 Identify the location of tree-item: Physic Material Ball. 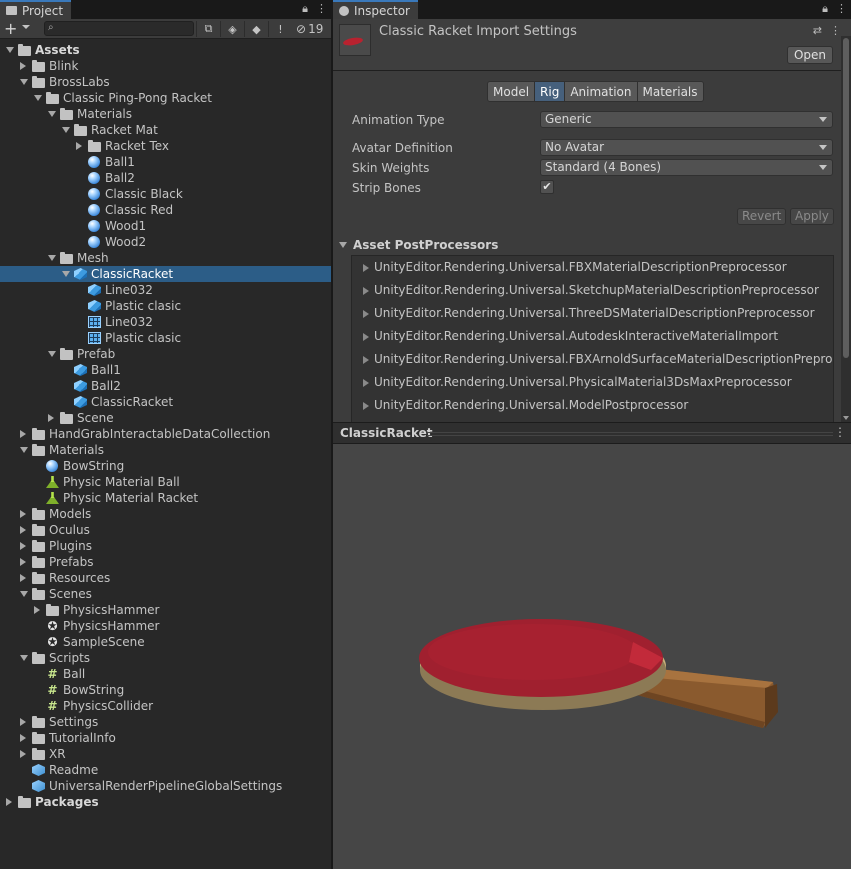
(165, 482).